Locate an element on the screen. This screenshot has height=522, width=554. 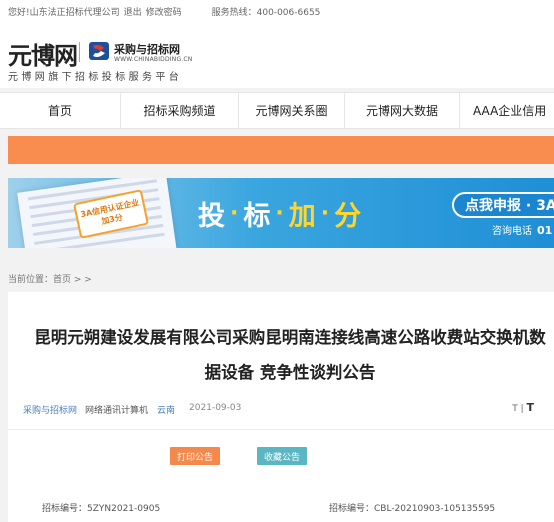
nav-item-bidding-channel: 招标采购频道 is located at coordinates (180, 110).